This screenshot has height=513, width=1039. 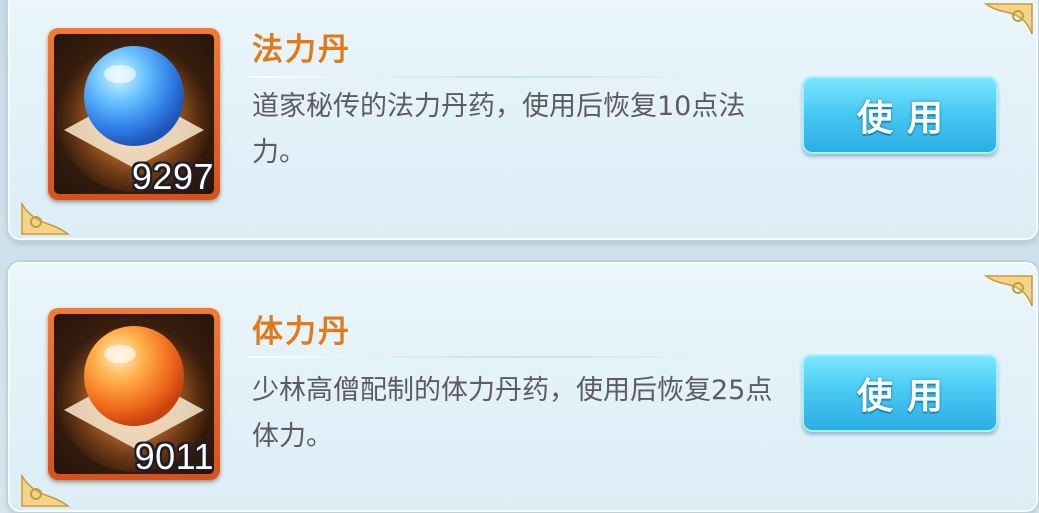 I want to click on item-description: 道家秘传的法力丹药，使用后恢复10点法力。, so click(x=499, y=129).